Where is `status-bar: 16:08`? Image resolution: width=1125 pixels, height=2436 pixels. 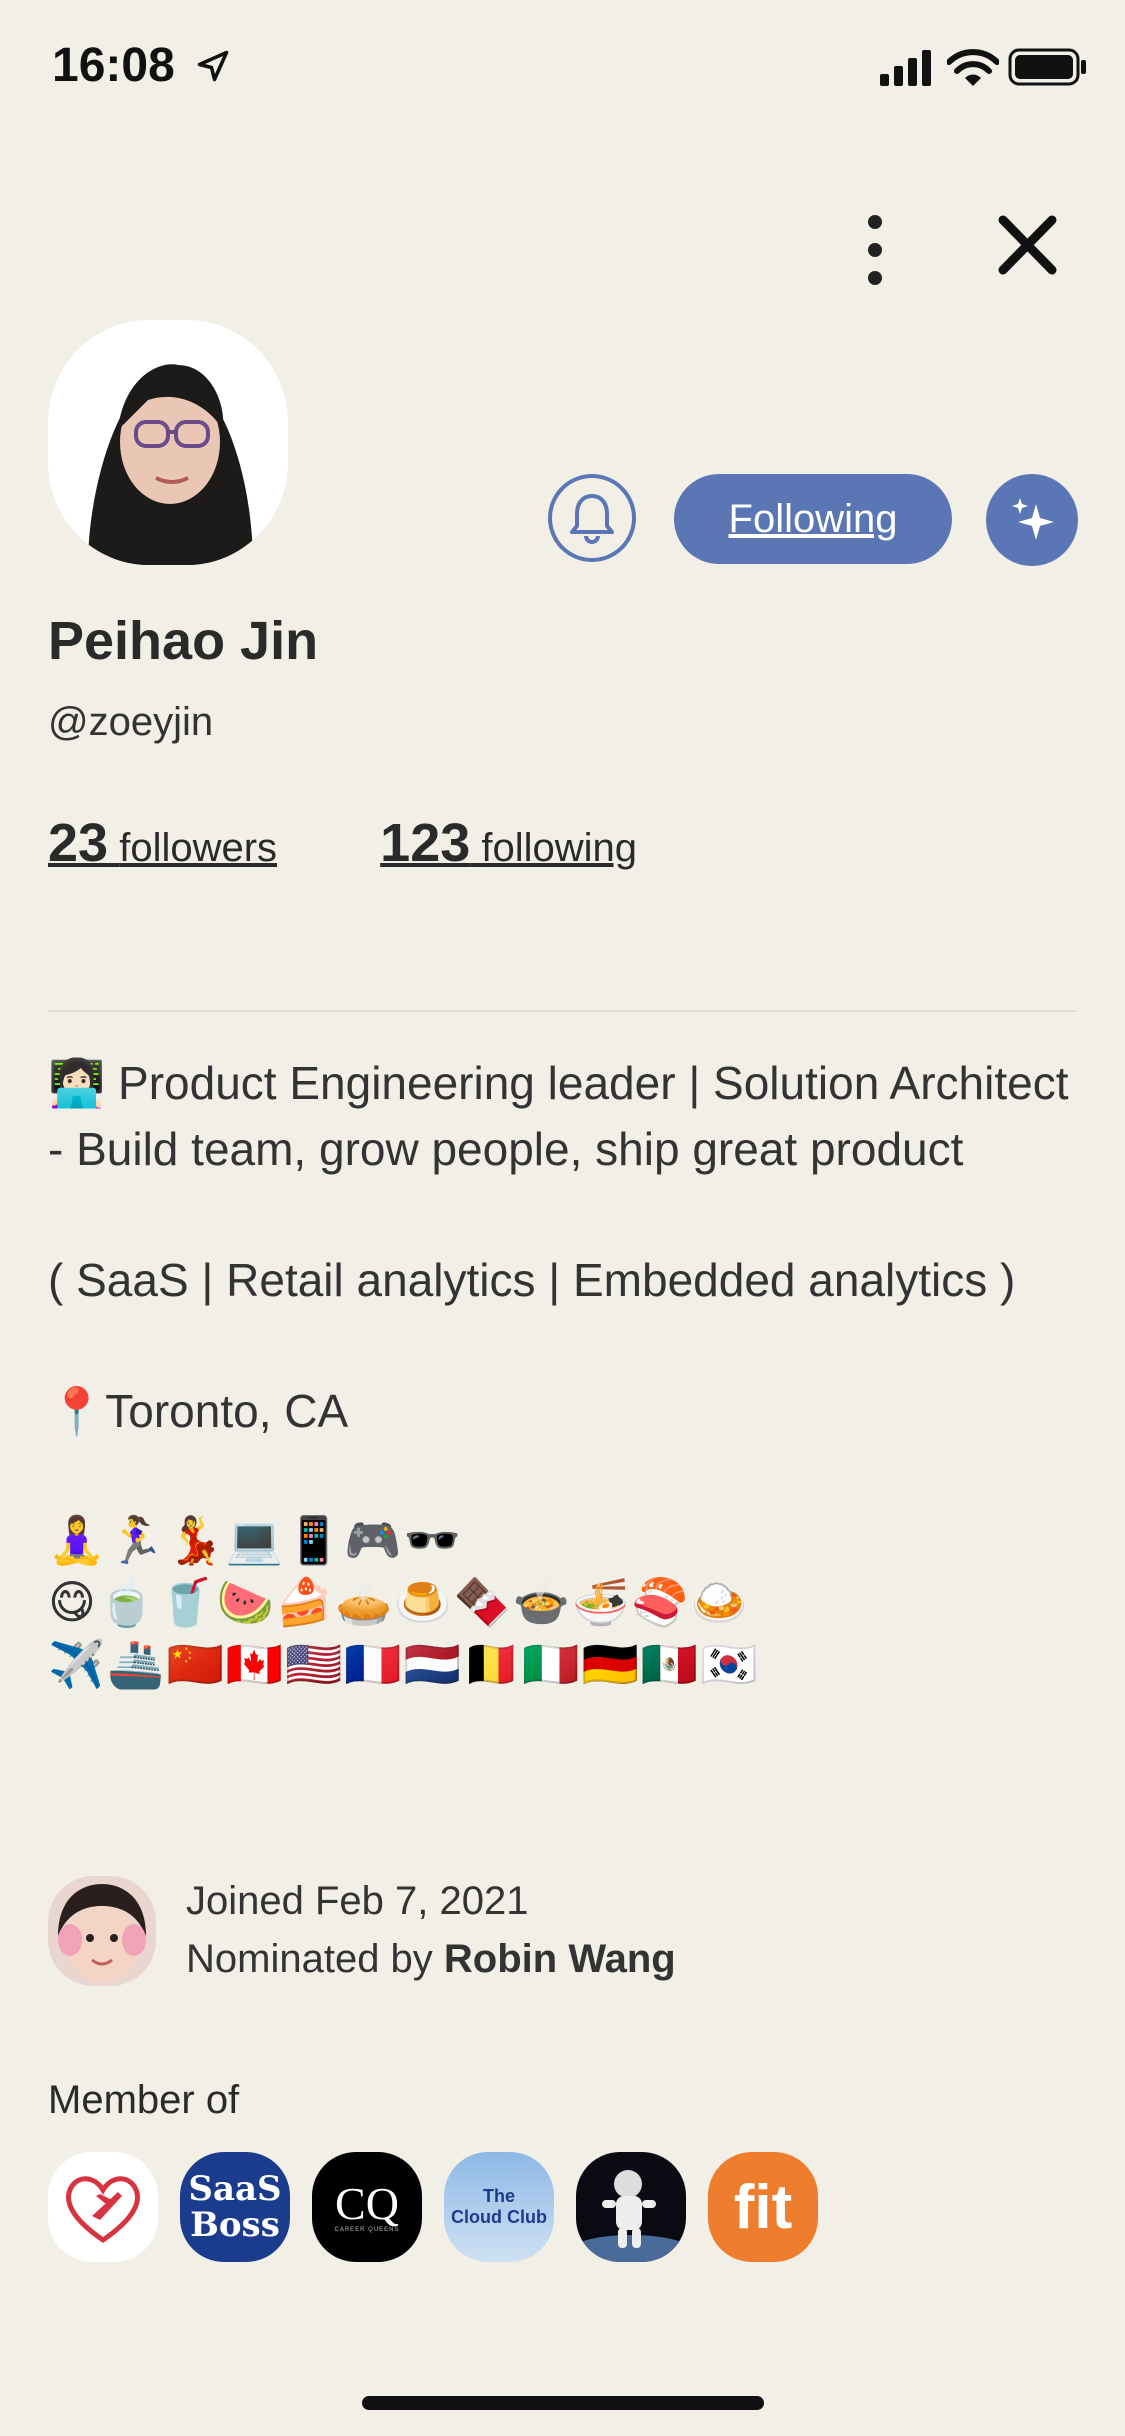 status-bar: 16:08 is located at coordinates (562, 67).